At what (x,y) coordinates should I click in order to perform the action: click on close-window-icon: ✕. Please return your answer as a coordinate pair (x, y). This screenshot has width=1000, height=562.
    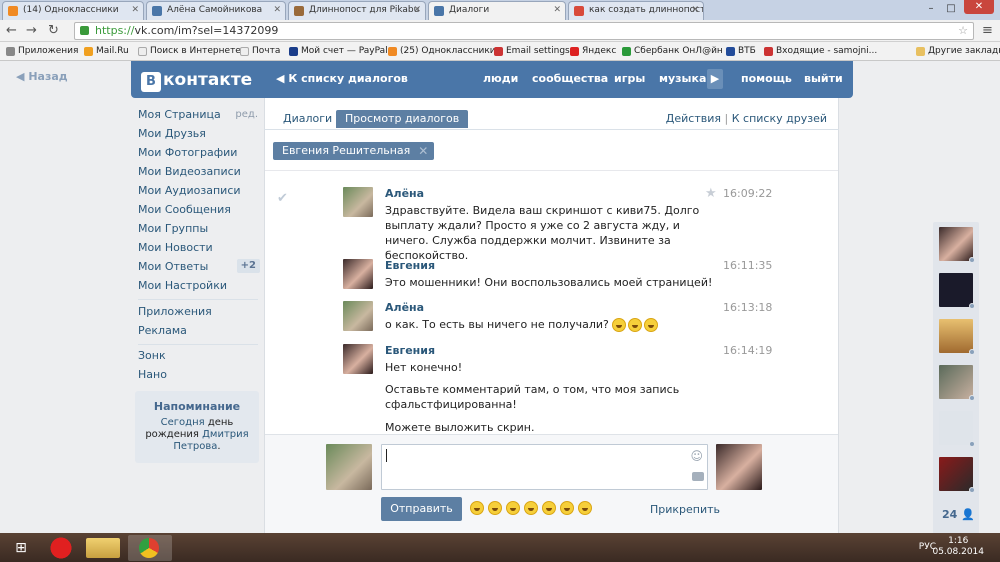
    Looking at the image, I should click on (979, 7).